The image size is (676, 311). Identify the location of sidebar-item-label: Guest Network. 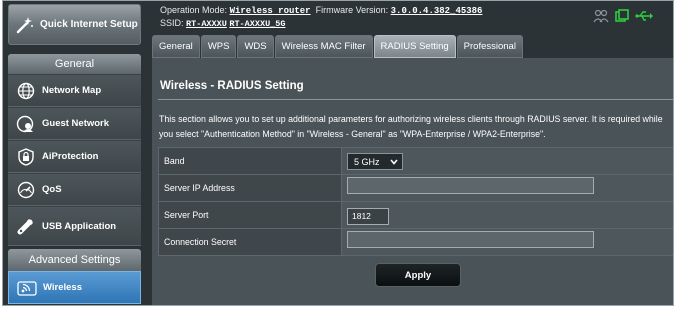
(76, 123).